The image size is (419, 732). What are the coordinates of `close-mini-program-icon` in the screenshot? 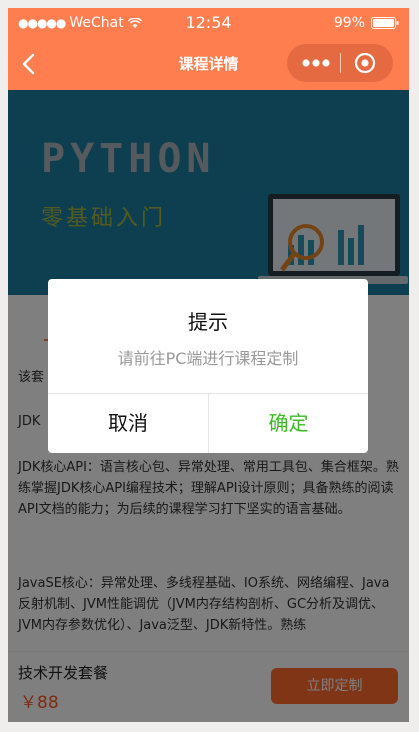 It's located at (365, 63).